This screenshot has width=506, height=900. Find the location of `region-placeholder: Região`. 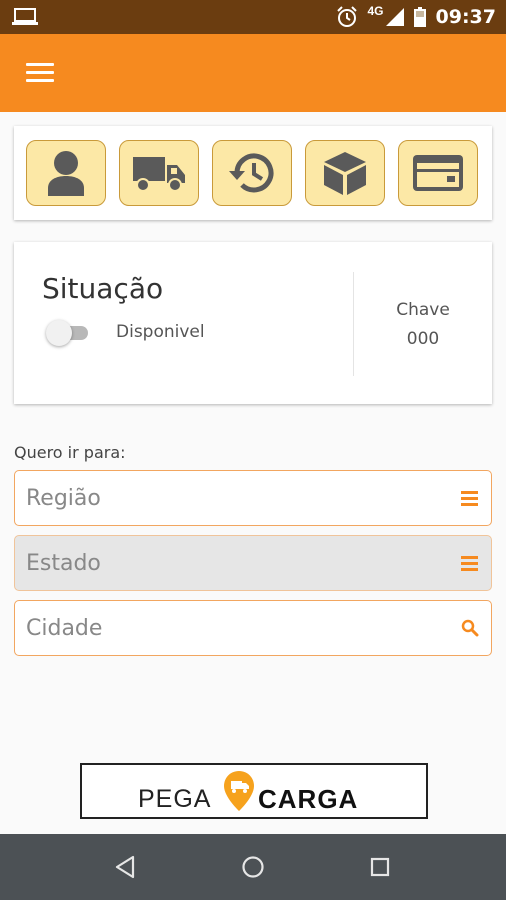

region-placeholder: Região is located at coordinates (63, 498).